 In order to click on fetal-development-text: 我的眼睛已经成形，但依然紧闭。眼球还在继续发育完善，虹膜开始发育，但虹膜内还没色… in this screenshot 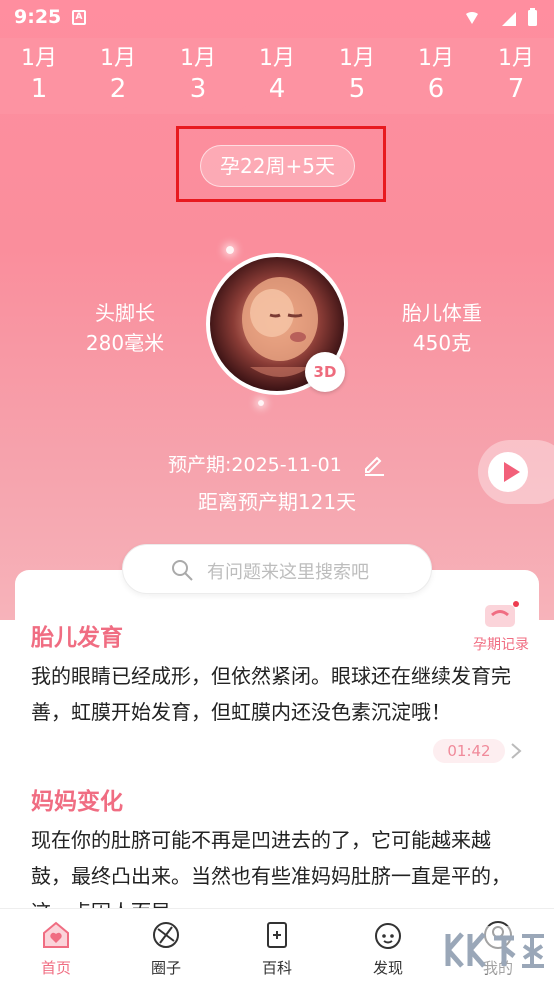, I will do `click(271, 694)`.